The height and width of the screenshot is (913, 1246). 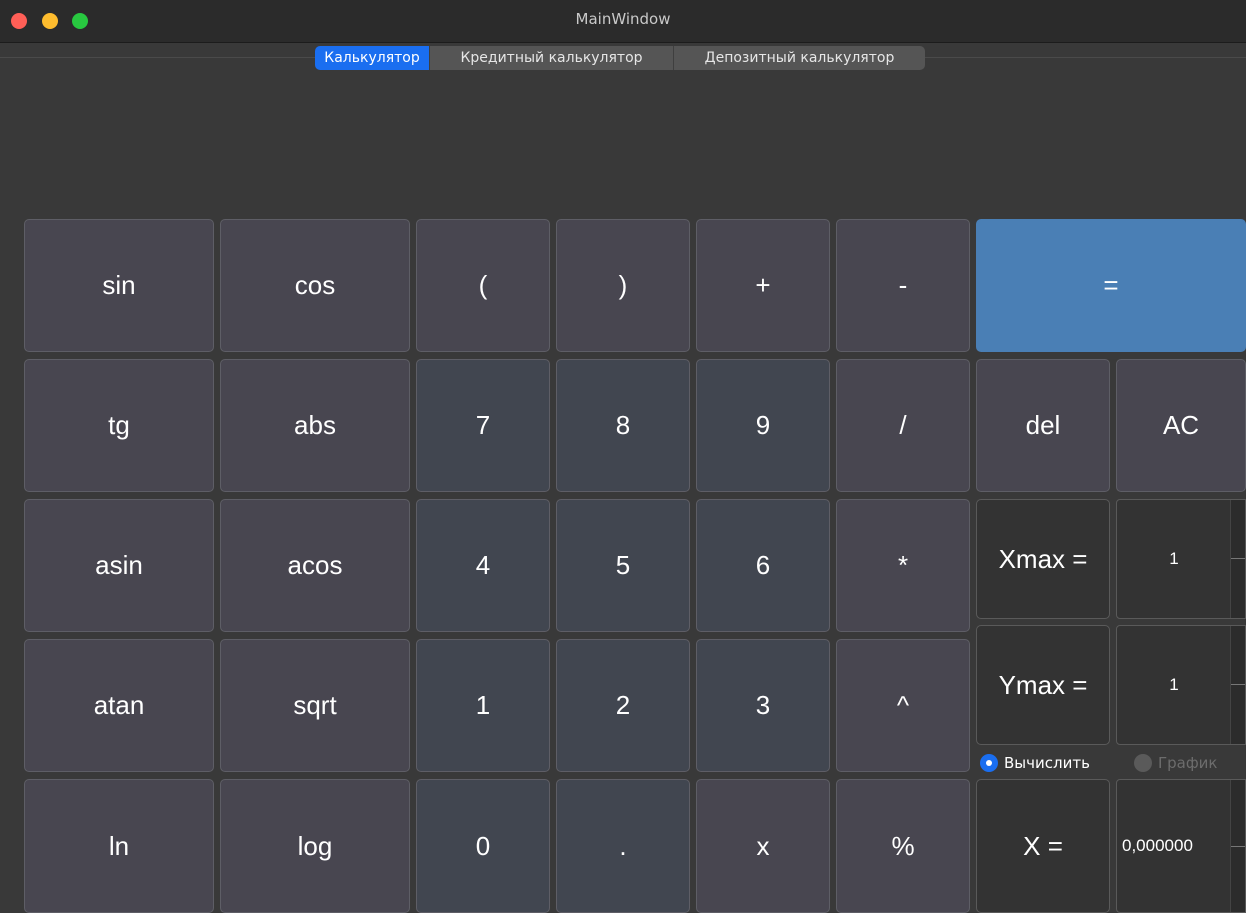 I want to click on log-button: log, so click(x=315, y=846).